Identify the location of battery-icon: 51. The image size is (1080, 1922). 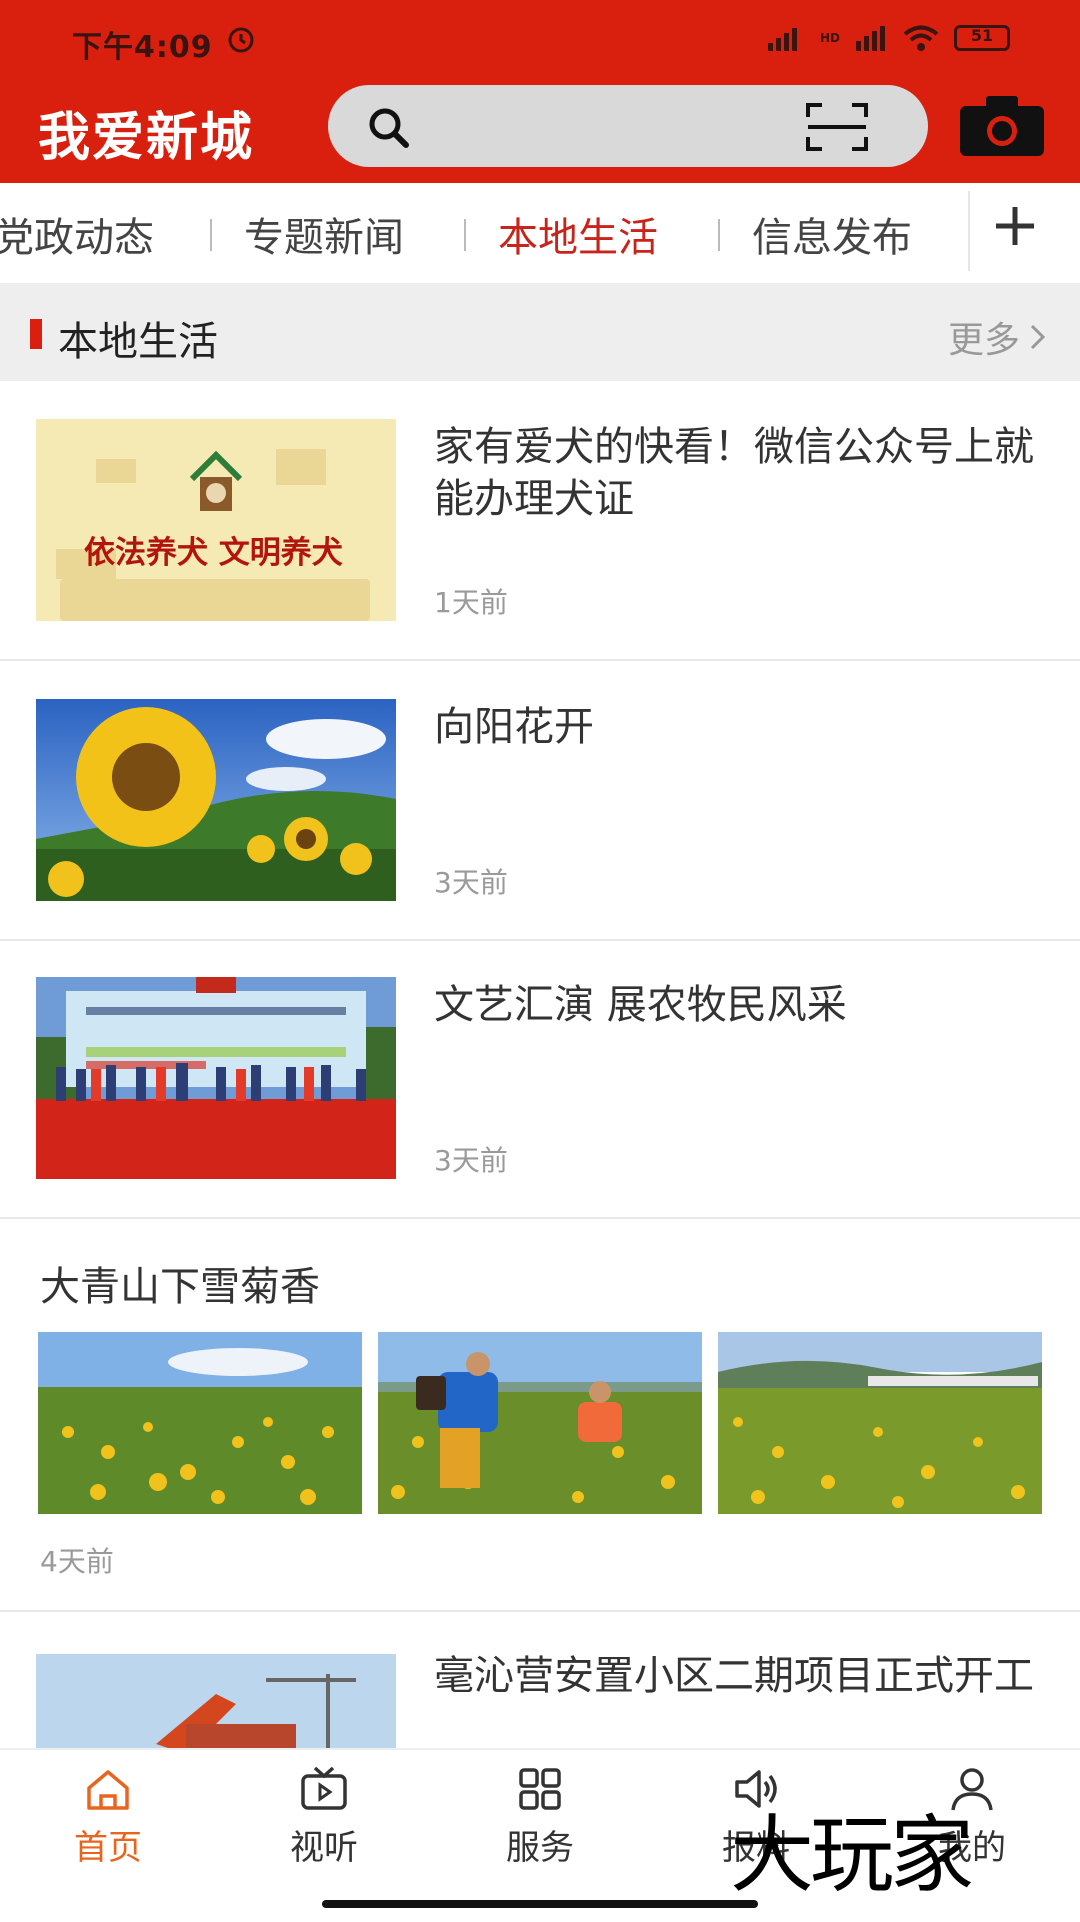
(982, 38).